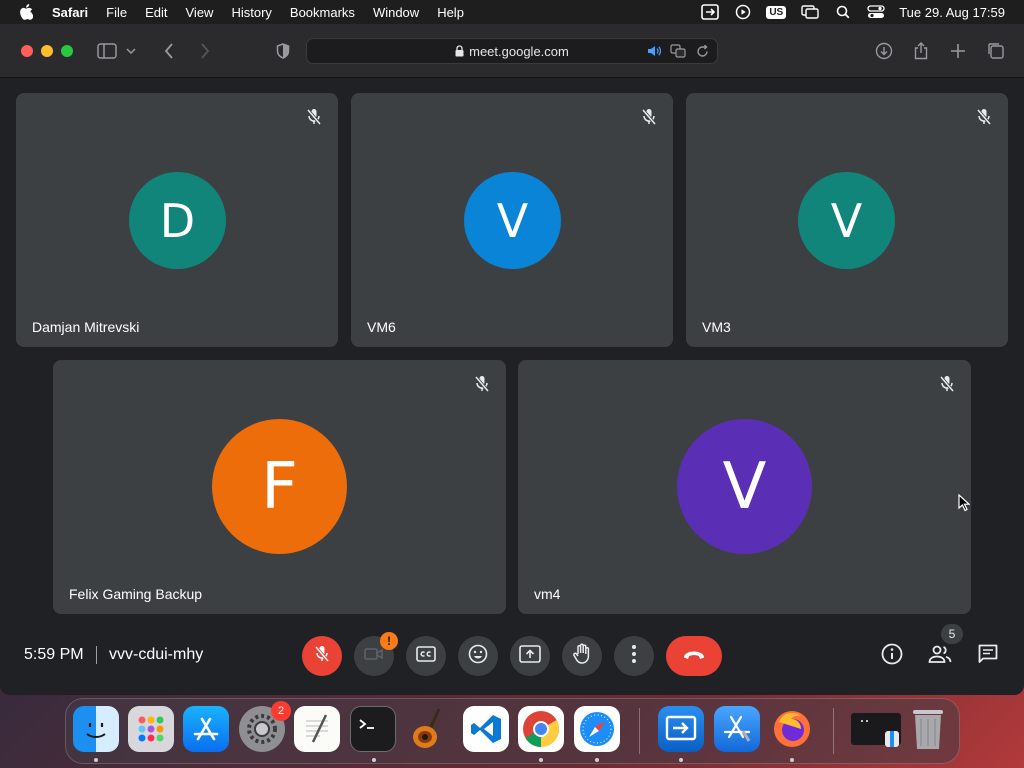  I want to click on sidebar-toggle-icon, so click(107, 51).